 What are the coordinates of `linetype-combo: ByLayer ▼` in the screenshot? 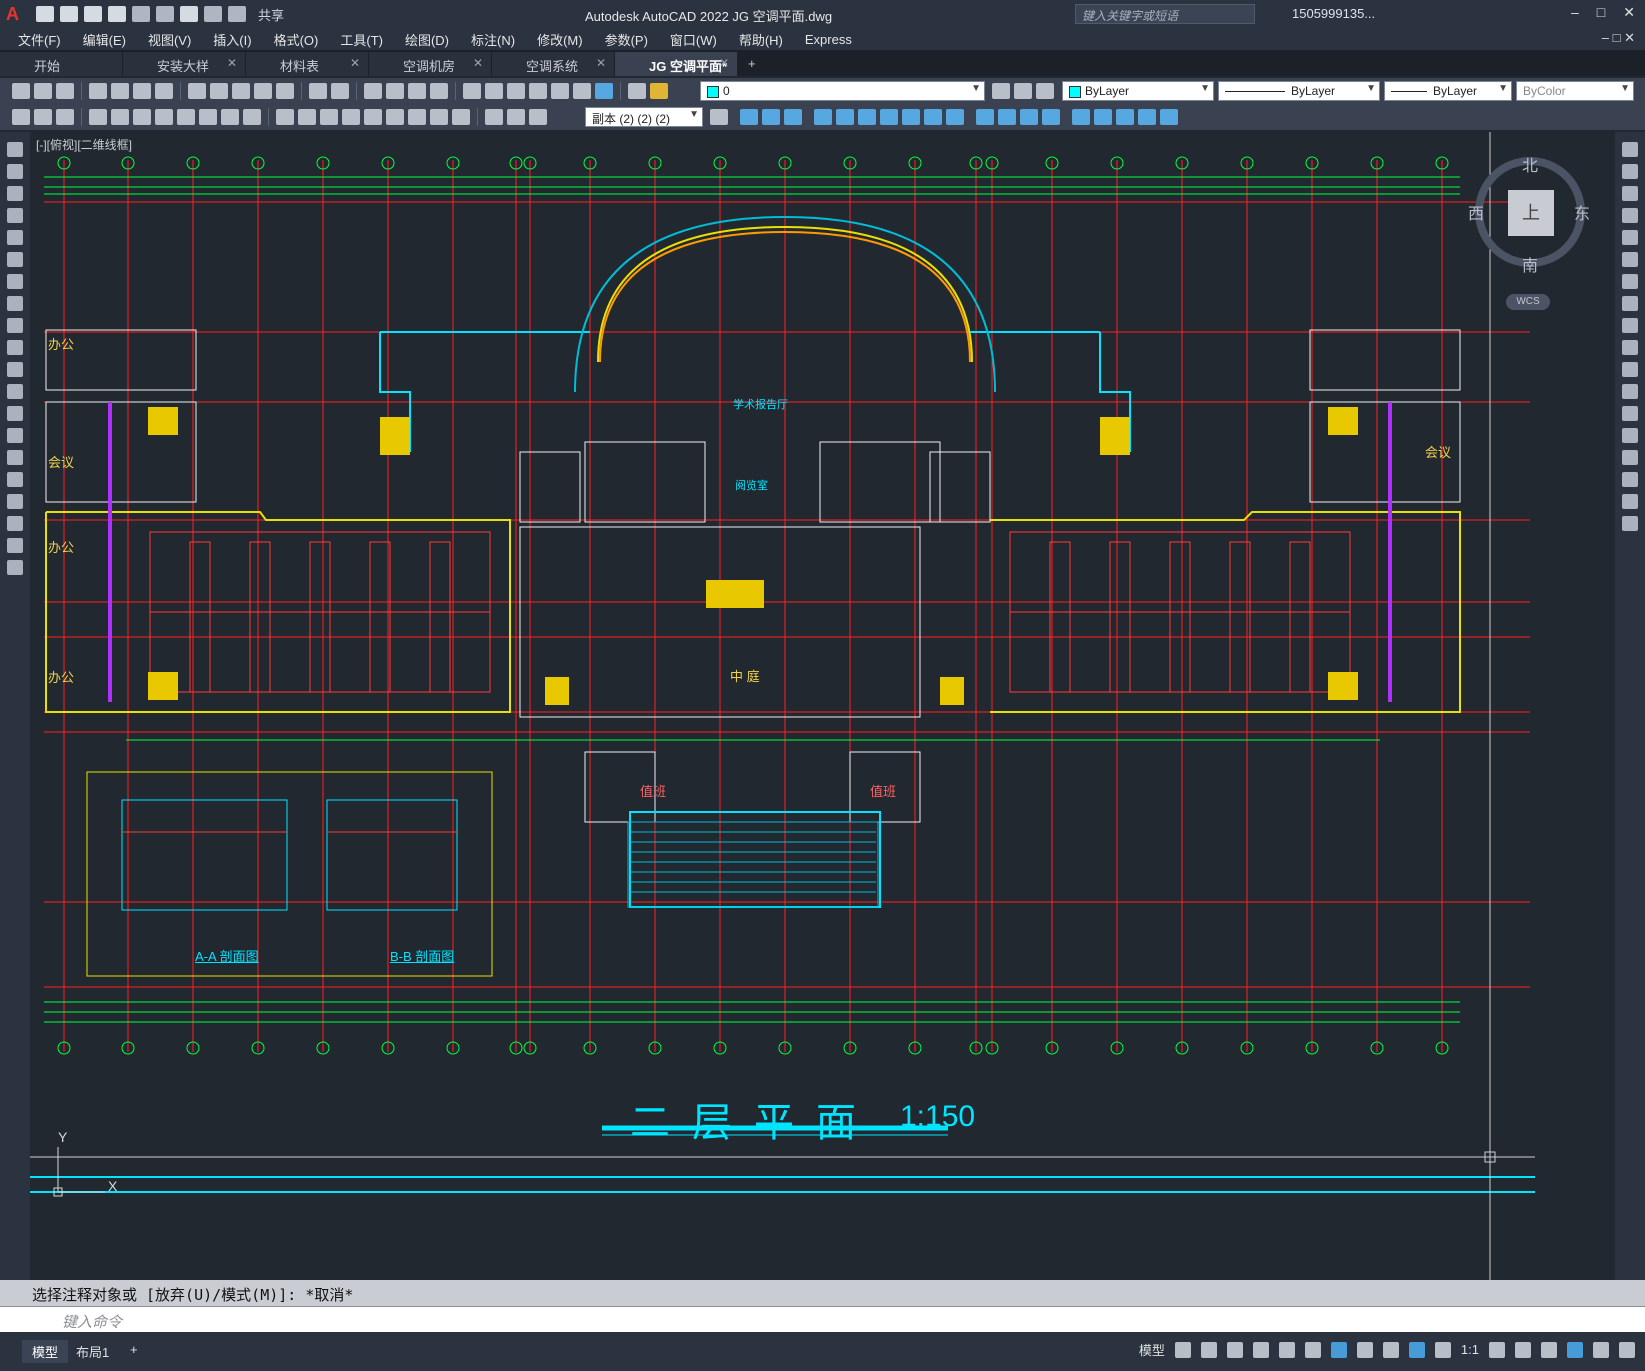 It's located at (1299, 91).